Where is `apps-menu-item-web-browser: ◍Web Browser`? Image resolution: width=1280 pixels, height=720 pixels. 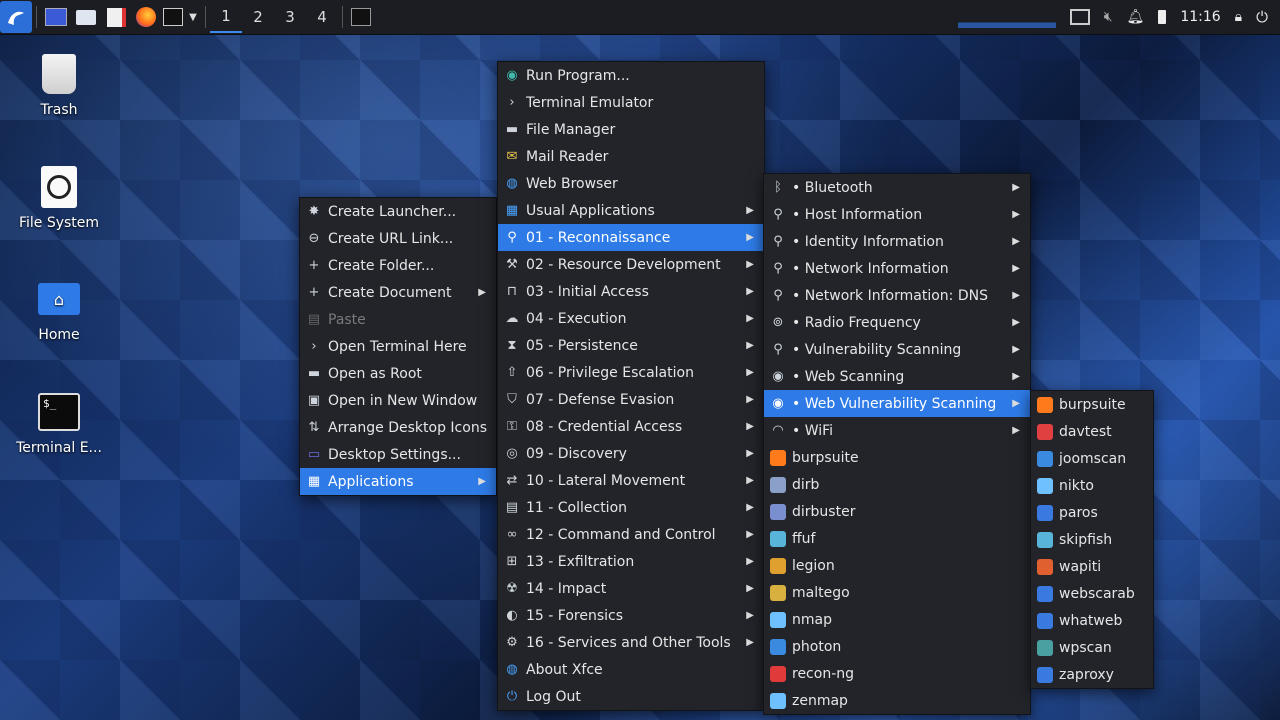
apps-menu-item-web-browser: ◍Web Browser is located at coordinates (631, 183).